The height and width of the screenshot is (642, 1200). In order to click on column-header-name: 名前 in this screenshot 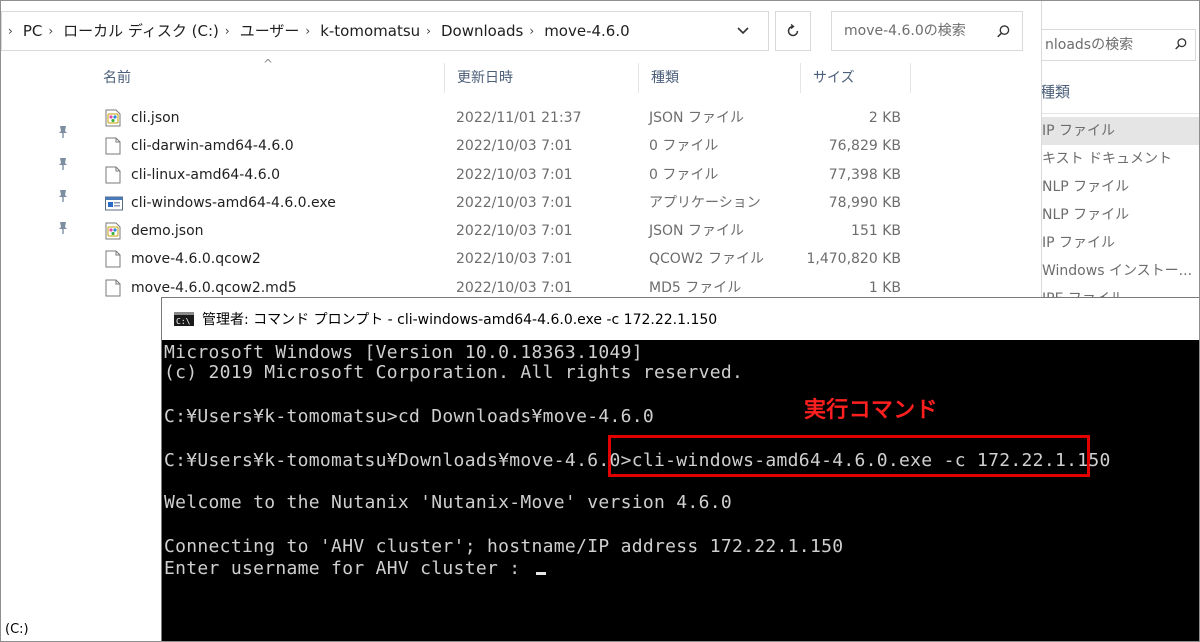, I will do `click(267, 79)`.